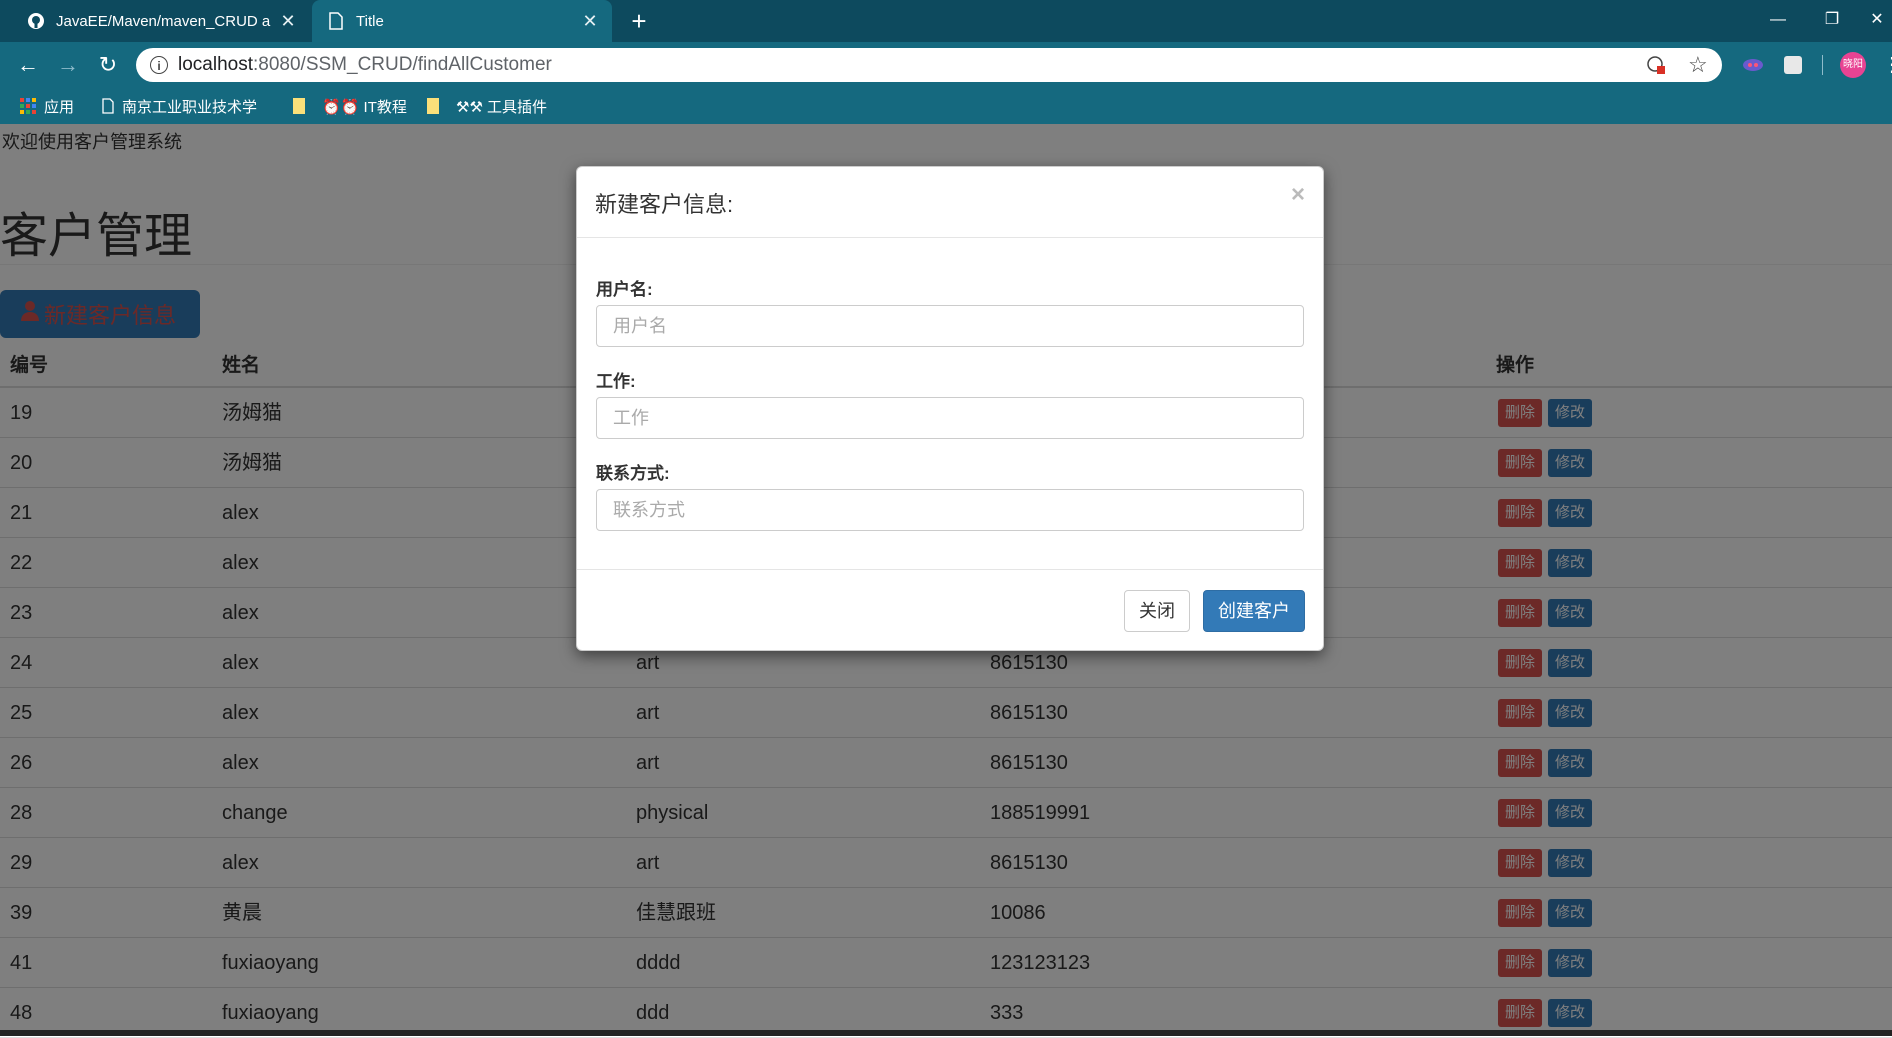  What do you see at coordinates (950, 510) in the screenshot?
I see `contact-input` at bounding box center [950, 510].